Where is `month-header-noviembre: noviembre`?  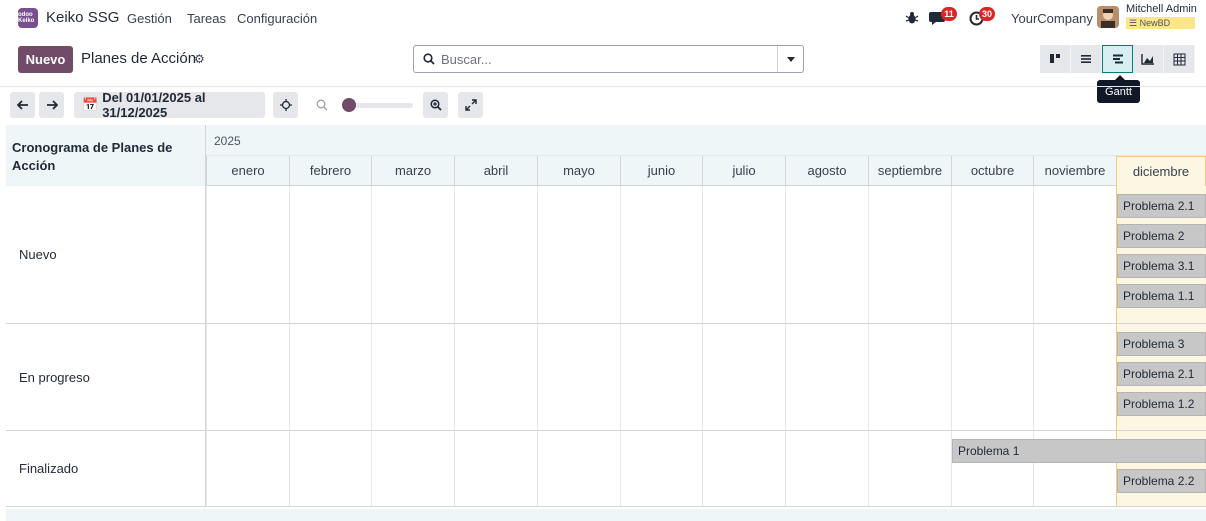
month-header-noviembre: noviembre is located at coordinates (1074, 171).